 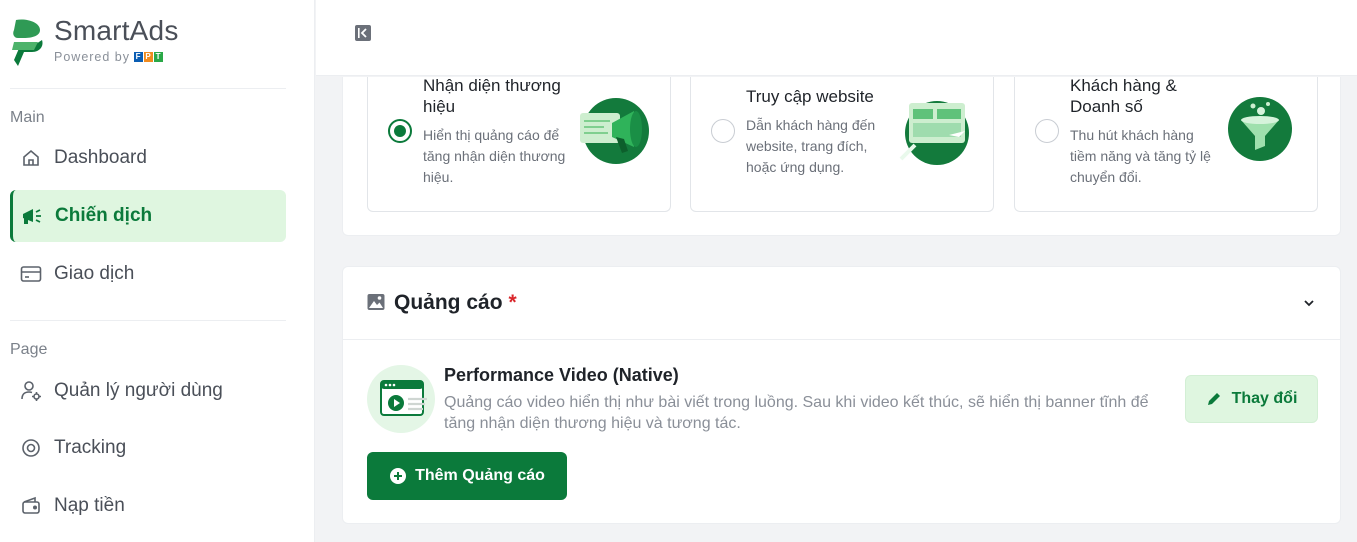 I want to click on sidebar-item-label: Dashboard, so click(x=100, y=157).